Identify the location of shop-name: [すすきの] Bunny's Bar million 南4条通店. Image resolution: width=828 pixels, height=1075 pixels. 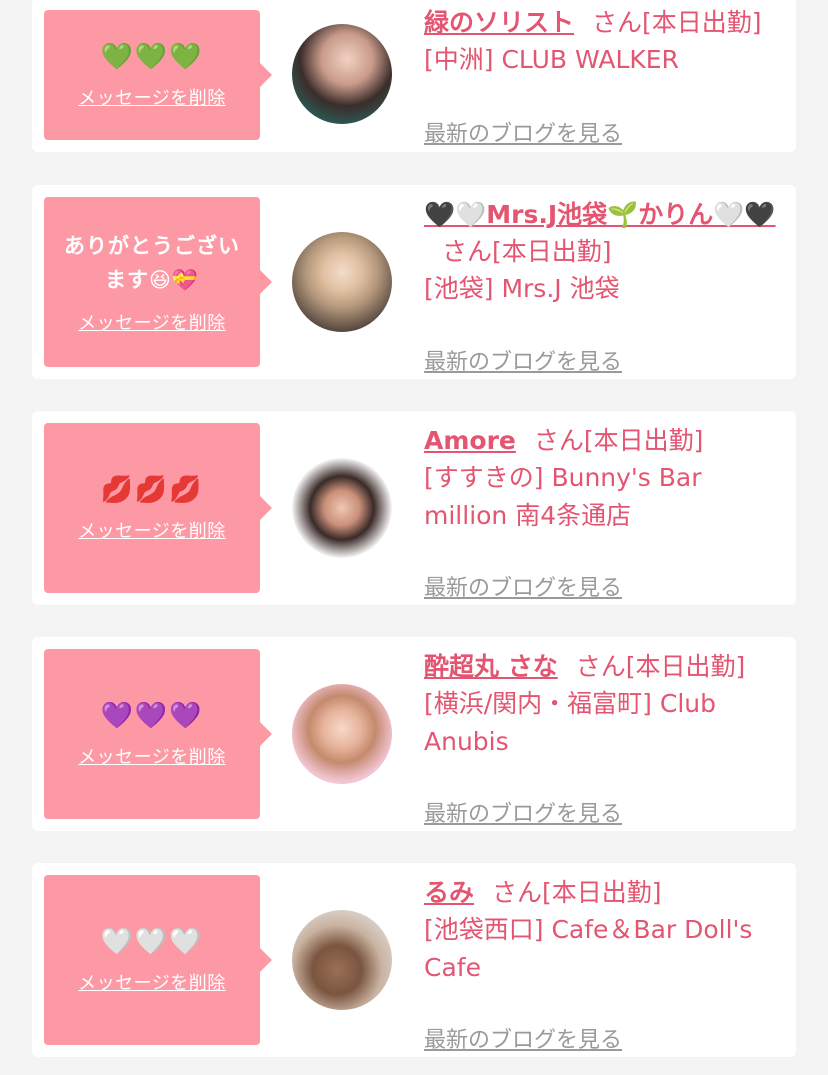
(563, 496).